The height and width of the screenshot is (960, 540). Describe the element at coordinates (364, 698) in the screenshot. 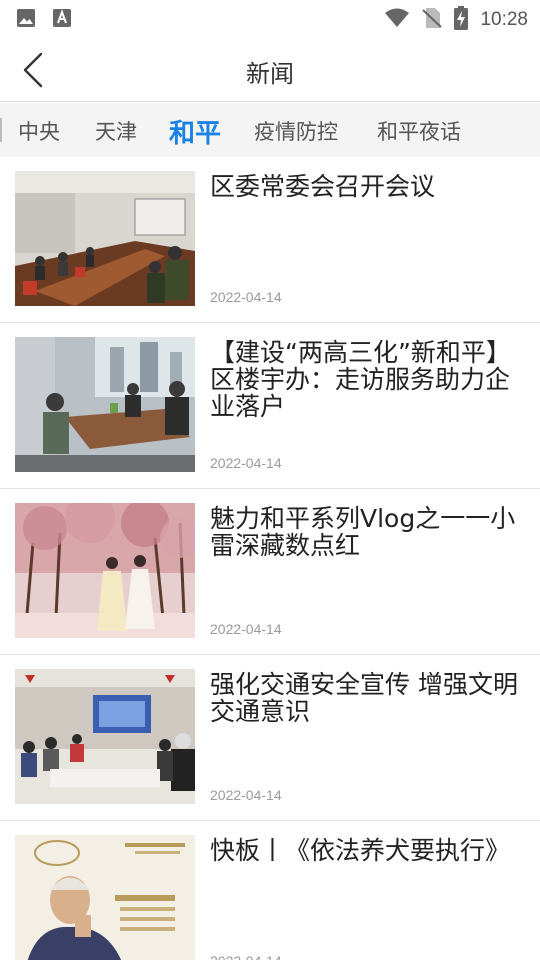

I see `news-title: 强化交通安全宣传 增强文明交通意识` at that location.